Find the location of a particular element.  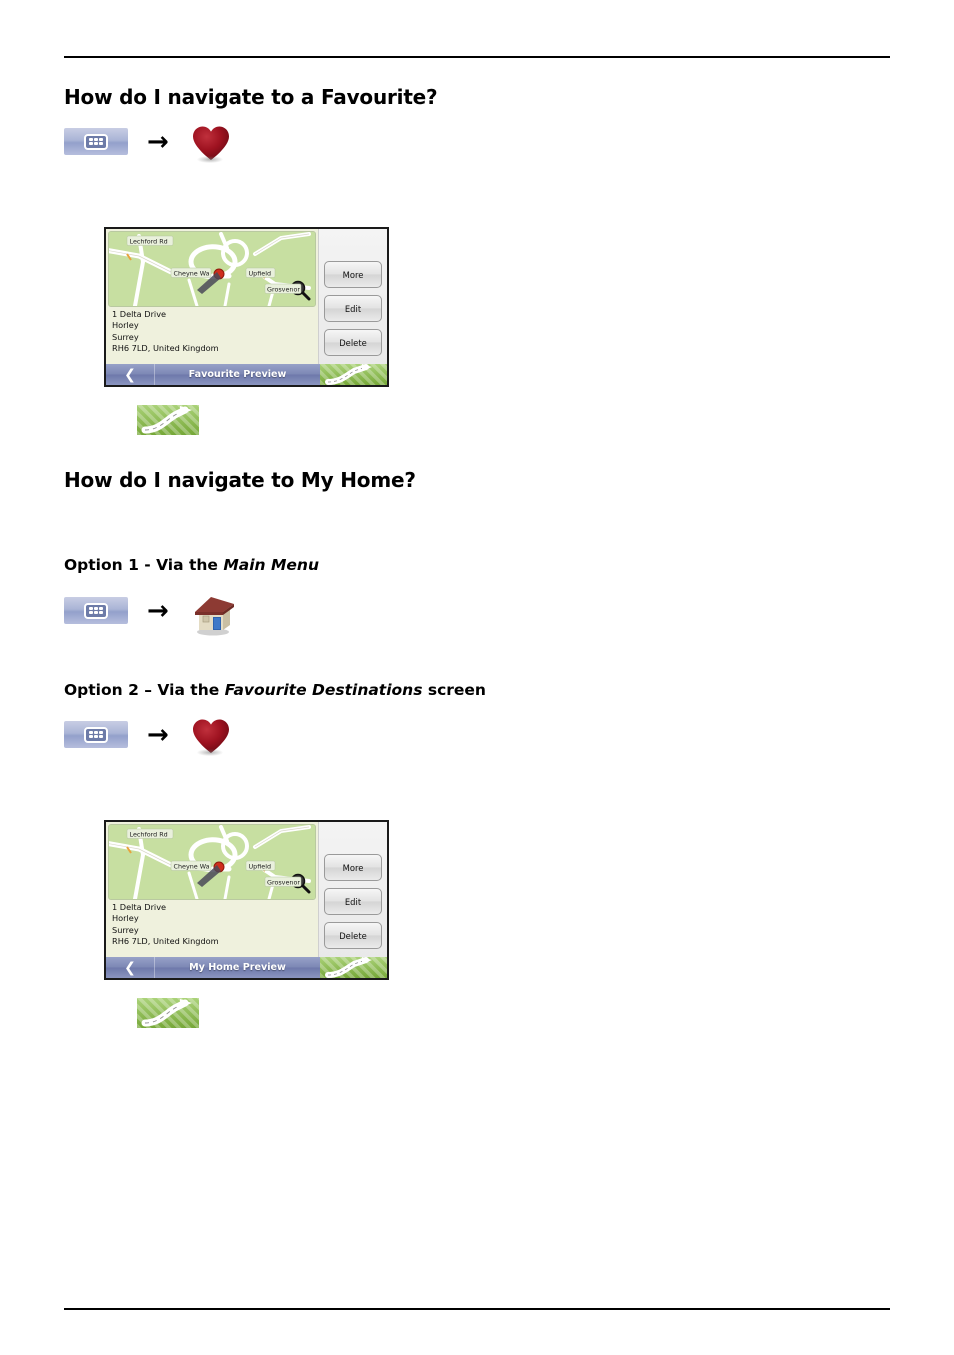

map-preview-my-home: Lechford Rd Cheyne Wa Upfield Grosvenor is located at coordinates (212, 862).